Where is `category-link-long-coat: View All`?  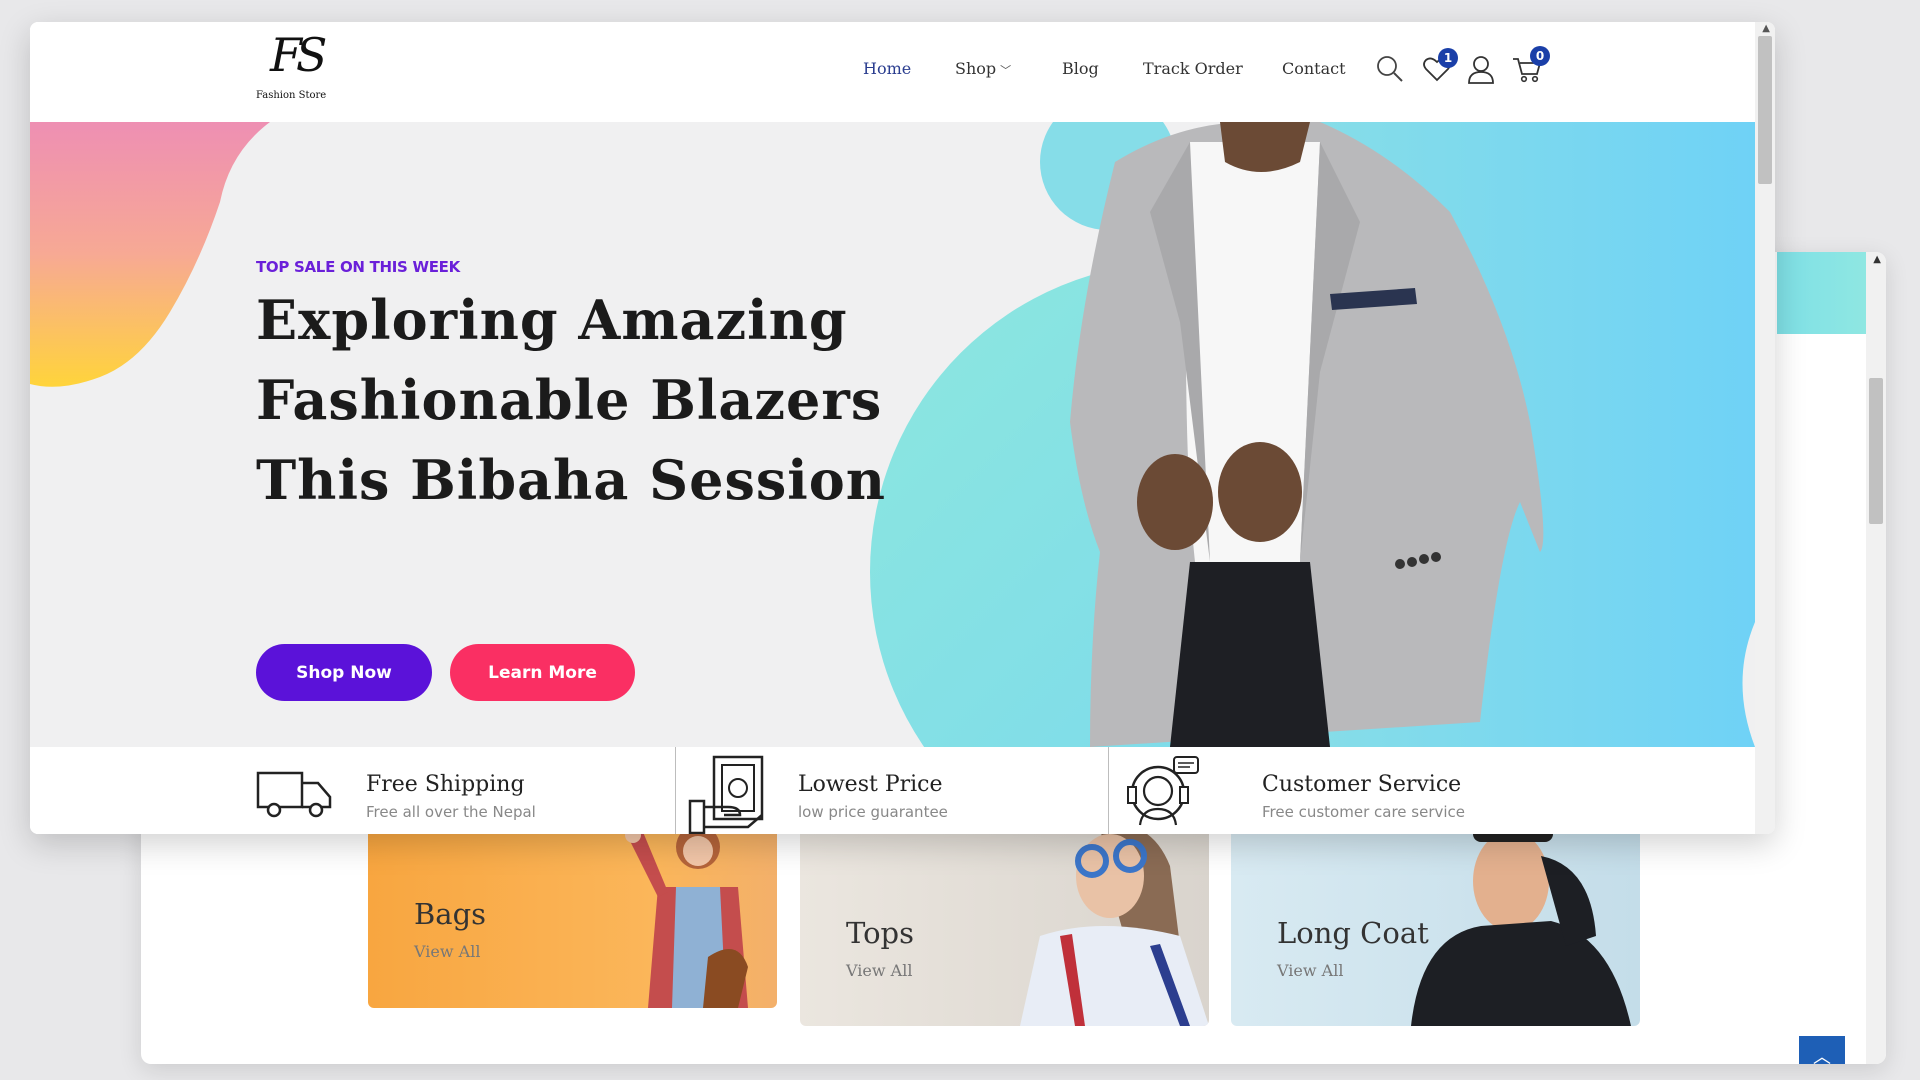 category-link-long-coat: View All is located at coordinates (1310, 970).